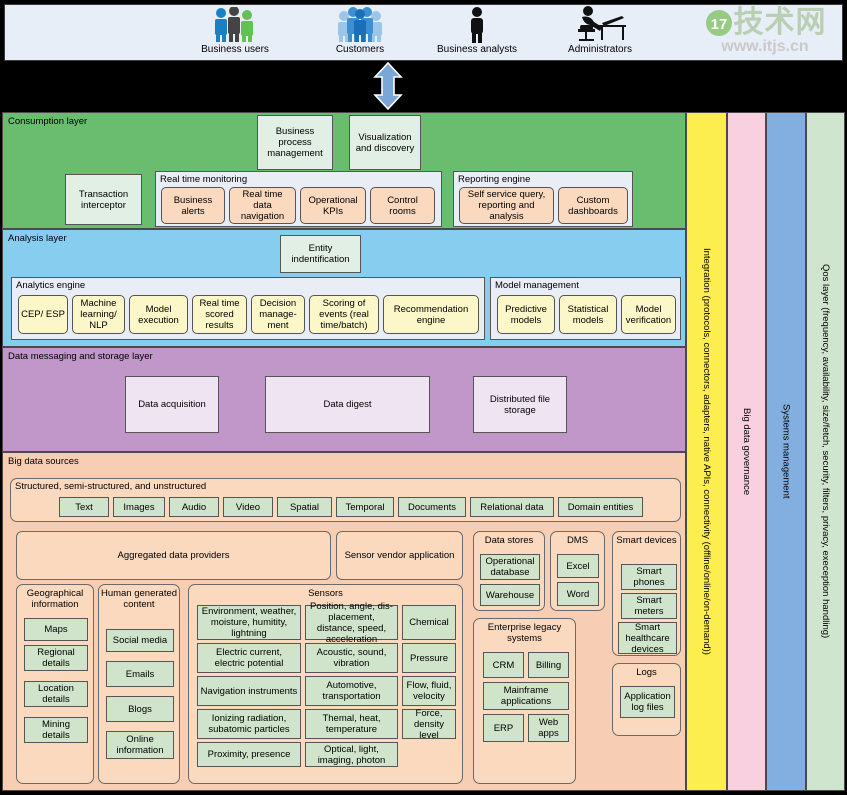 This screenshot has width=847, height=795. What do you see at coordinates (344, 314) in the screenshot?
I see `box-scoring-of-events: Scoring of events (real time/batch)` at bounding box center [344, 314].